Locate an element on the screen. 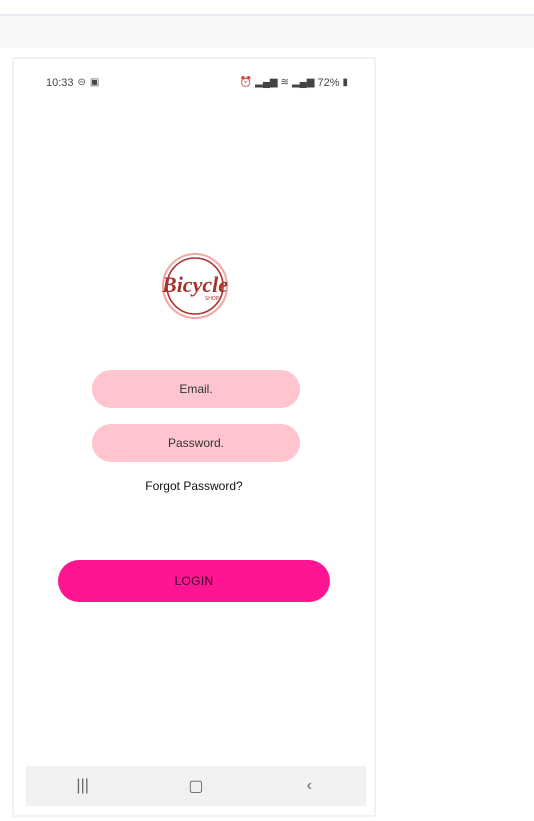 The height and width of the screenshot is (821, 534). logo-wordmark: Bicycle is located at coordinates (194, 284).